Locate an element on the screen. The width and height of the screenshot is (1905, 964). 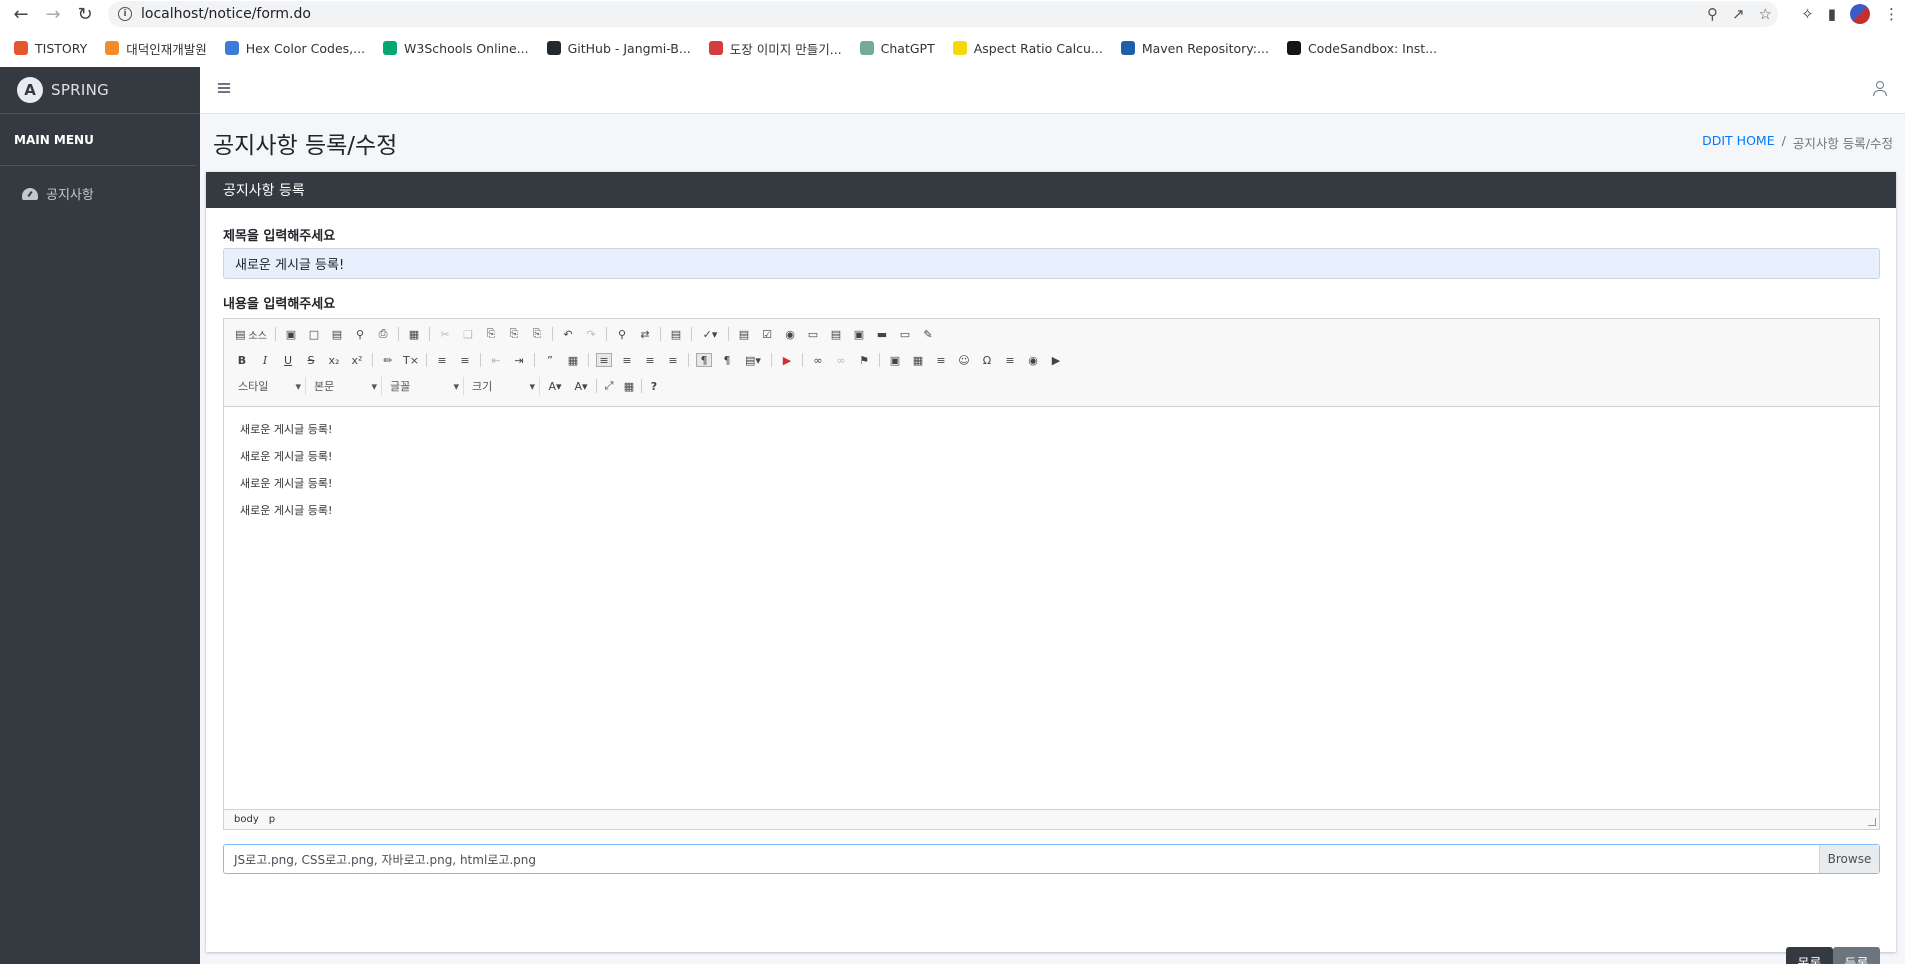
hidden-field-icon: ✎ is located at coordinates (928, 334).